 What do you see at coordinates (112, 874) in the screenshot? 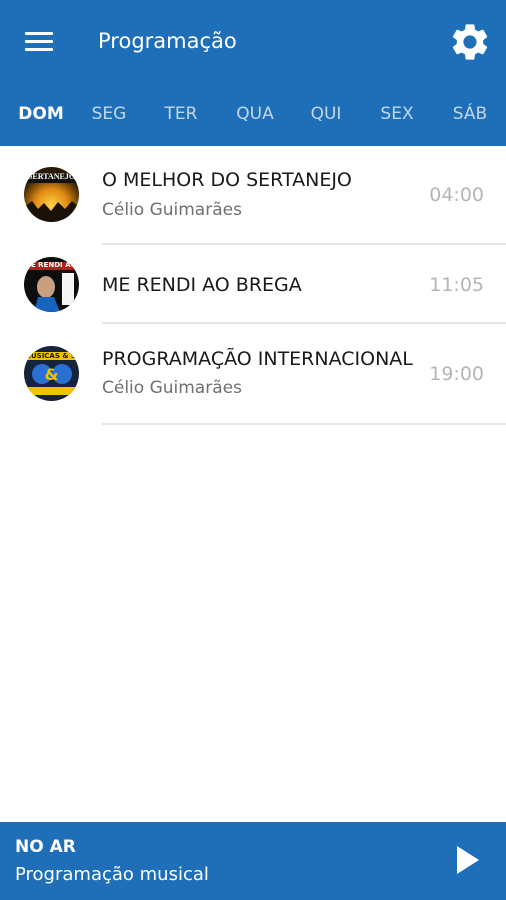
I see `now-playing-title: Programação musical` at bounding box center [112, 874].